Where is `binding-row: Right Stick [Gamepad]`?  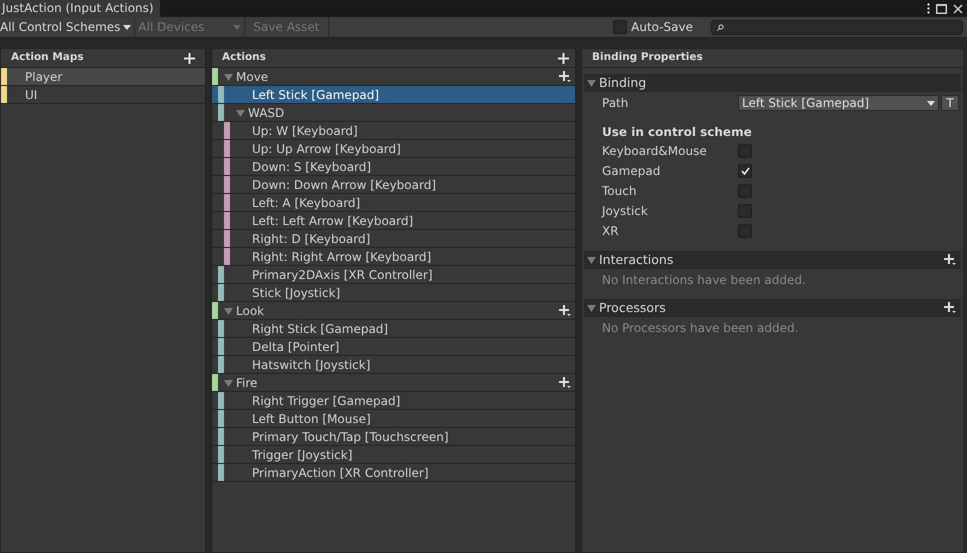
binding-row: Right Stick [Gamepad] is located at coordinates (393, 329).